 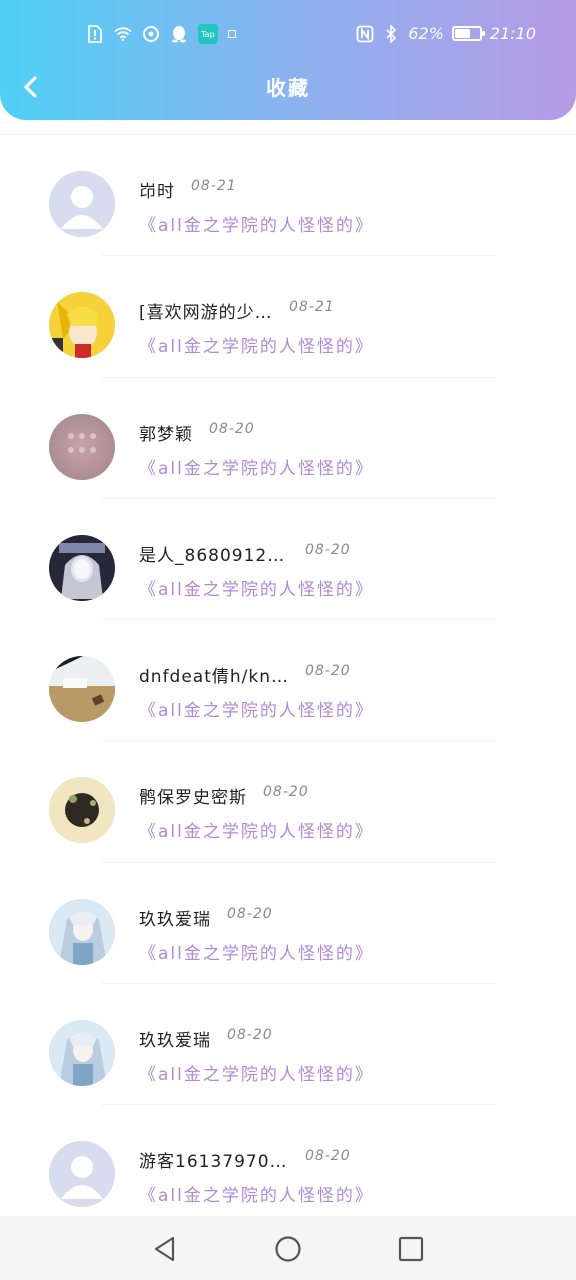 What do you see at coordinates (179, 34) in the screenshot?
I see `qq-penguin-icon` at bounding box center [179, 34].